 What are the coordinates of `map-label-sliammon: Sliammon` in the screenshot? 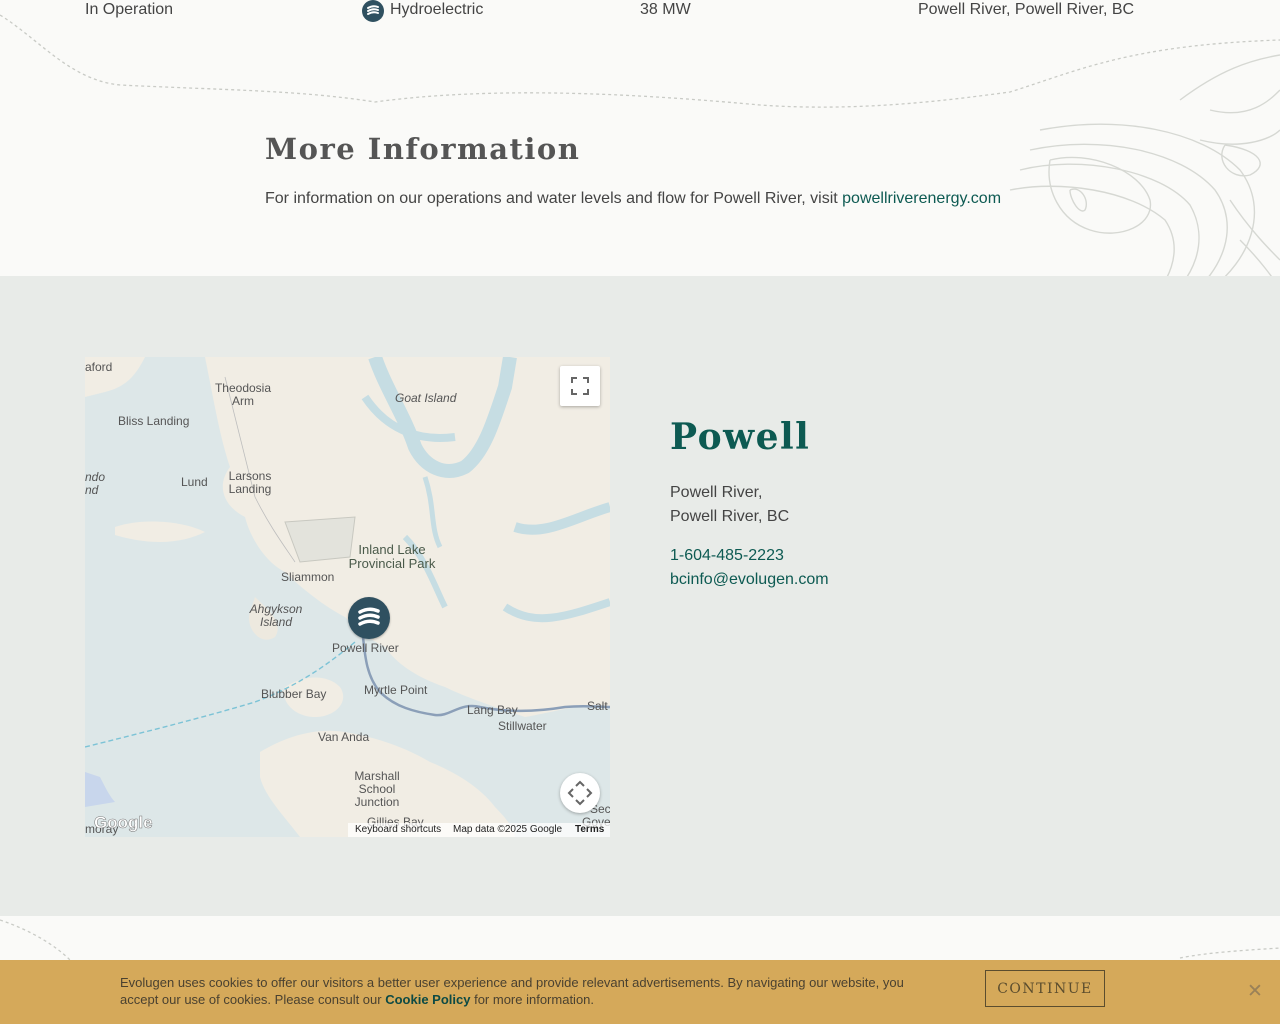 It's located at (308, 577).